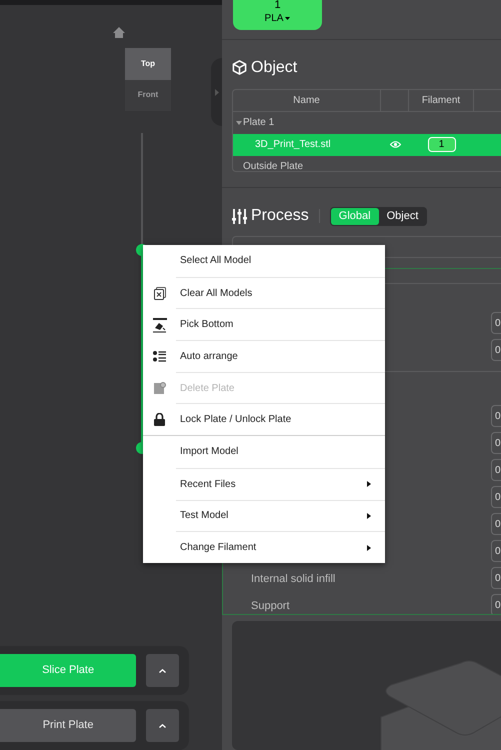 The height and width of the screenshot is (750, 501). What do you see at coordinates (293, 579) in the screenshot?
I see `setting-label: Internal solid infill` at bounding box center [293, 579].